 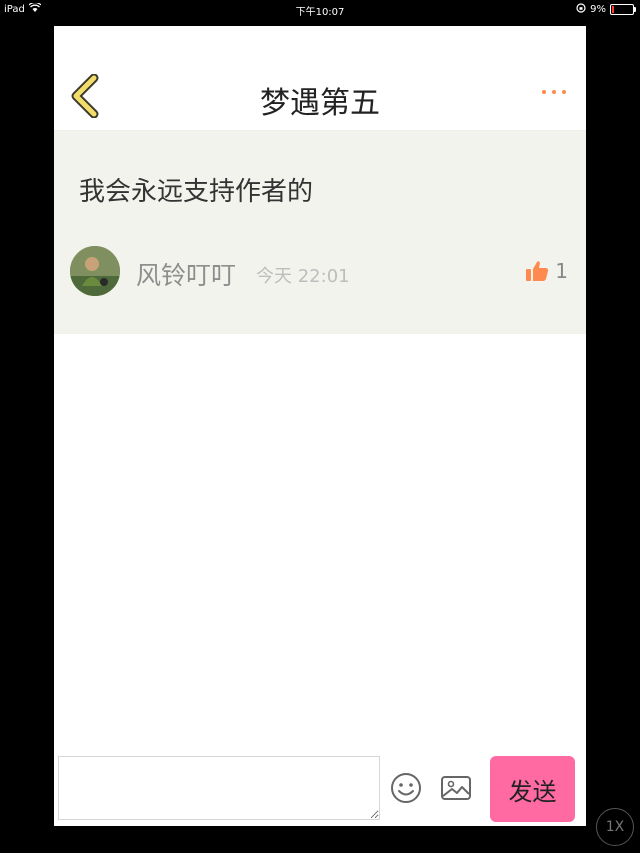 I want to click on like-button: 1, so click(x=546, y=271).